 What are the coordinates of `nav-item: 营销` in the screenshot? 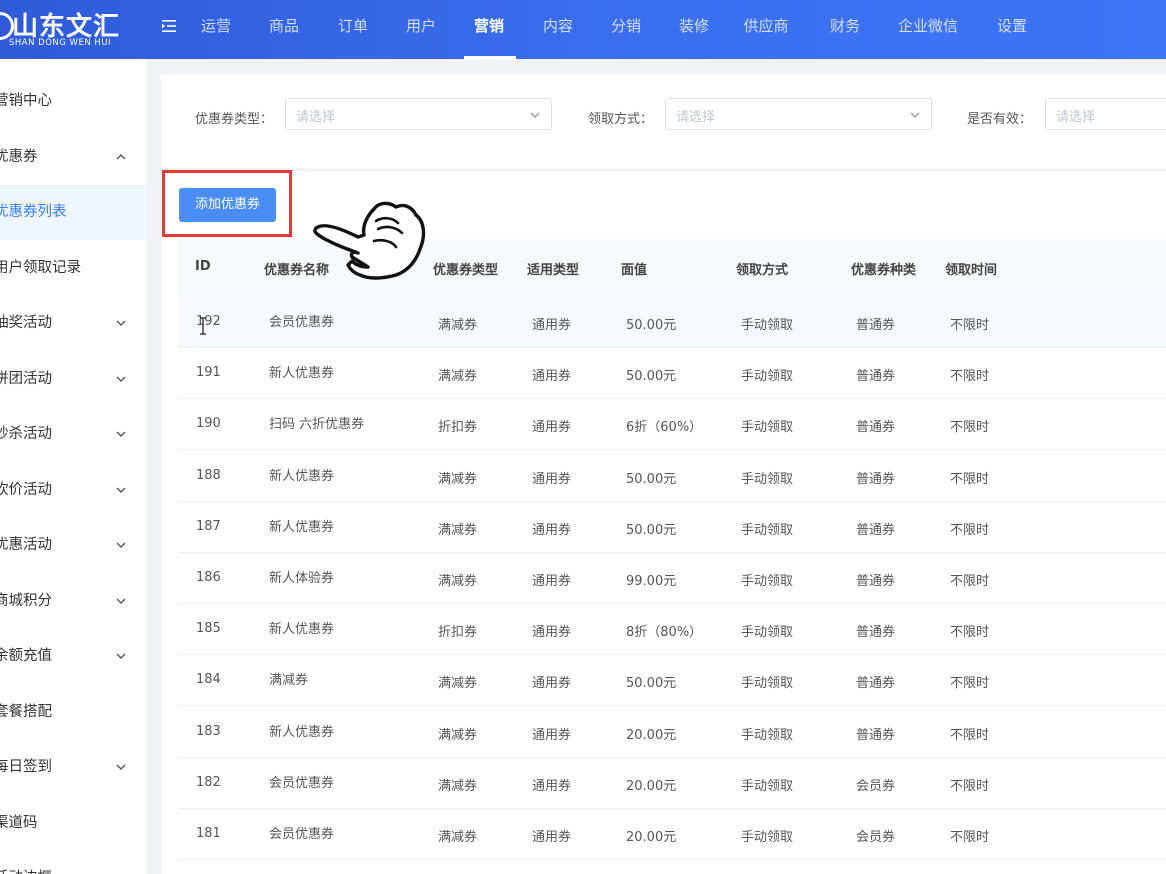 It's located at (489, 29).